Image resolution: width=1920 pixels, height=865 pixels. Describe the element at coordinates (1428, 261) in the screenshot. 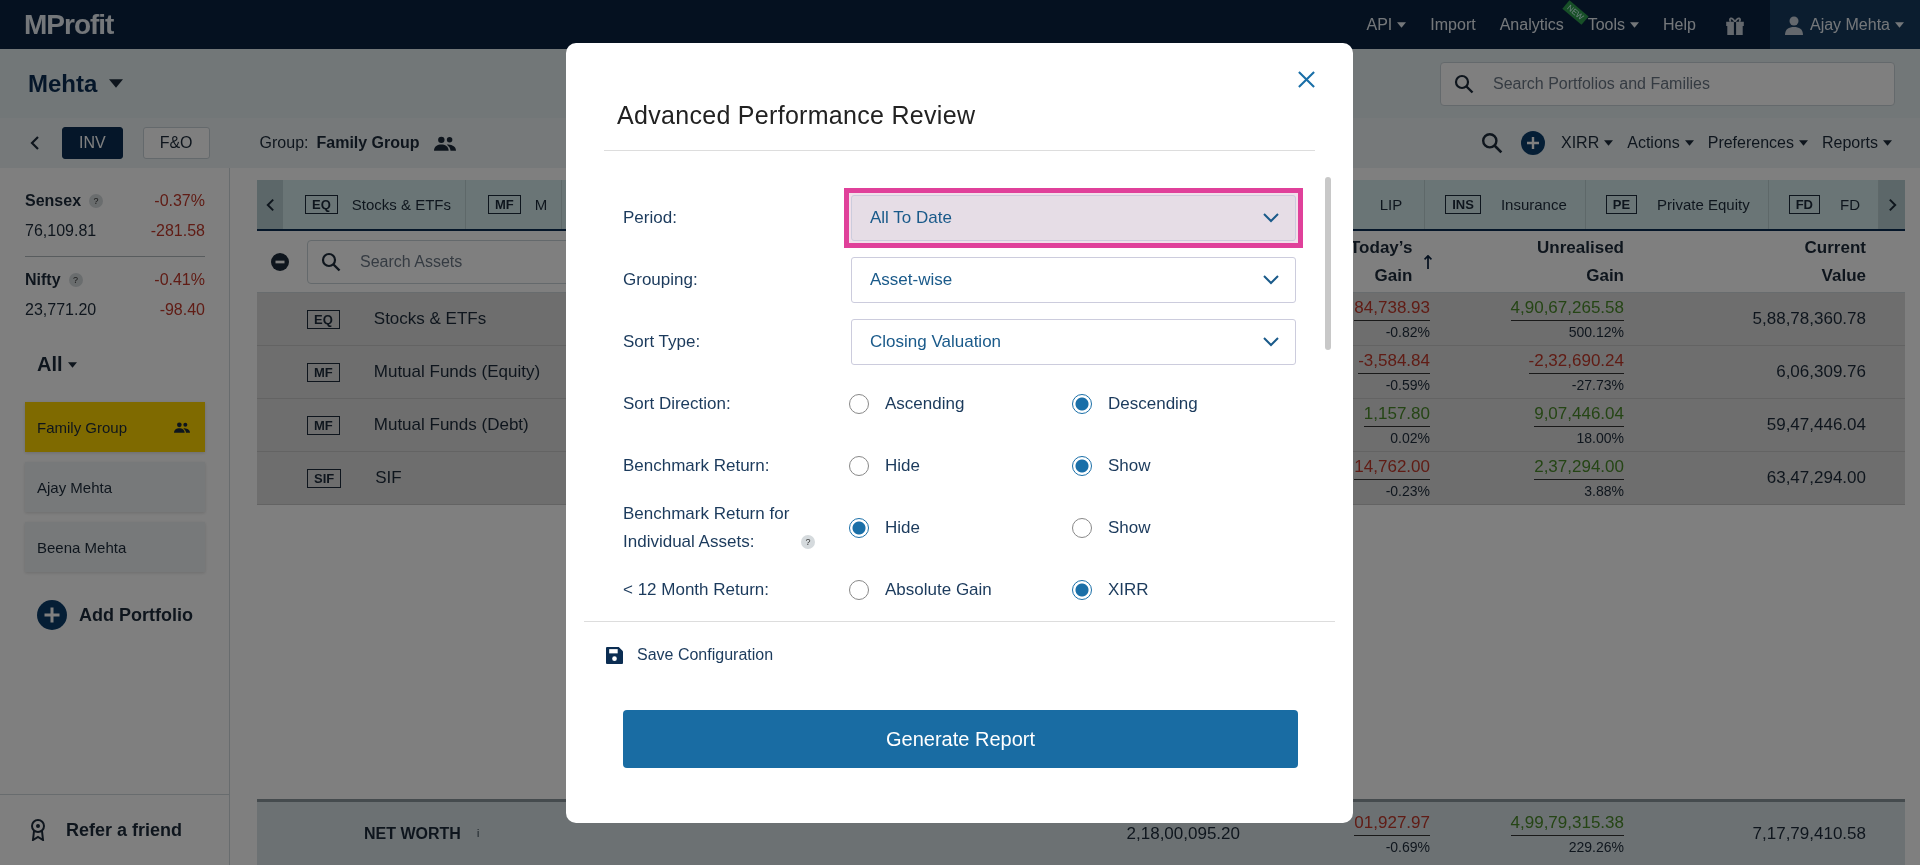

I see `sort-arrow-icon` at that location.